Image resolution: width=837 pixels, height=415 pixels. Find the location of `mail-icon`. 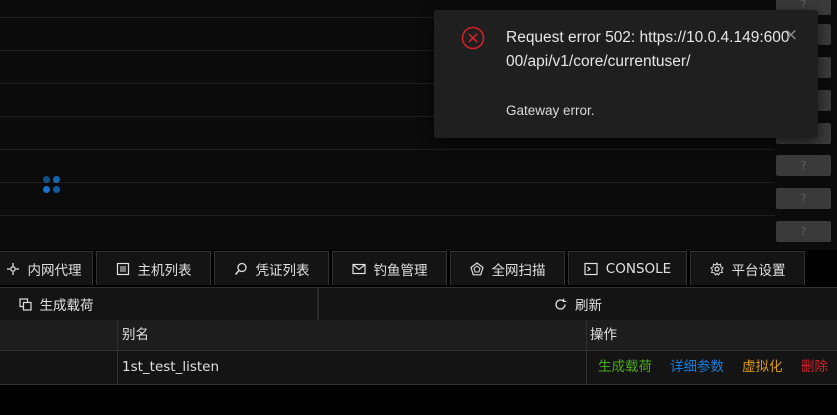

mail-icon is located at coordinates (358, 269).